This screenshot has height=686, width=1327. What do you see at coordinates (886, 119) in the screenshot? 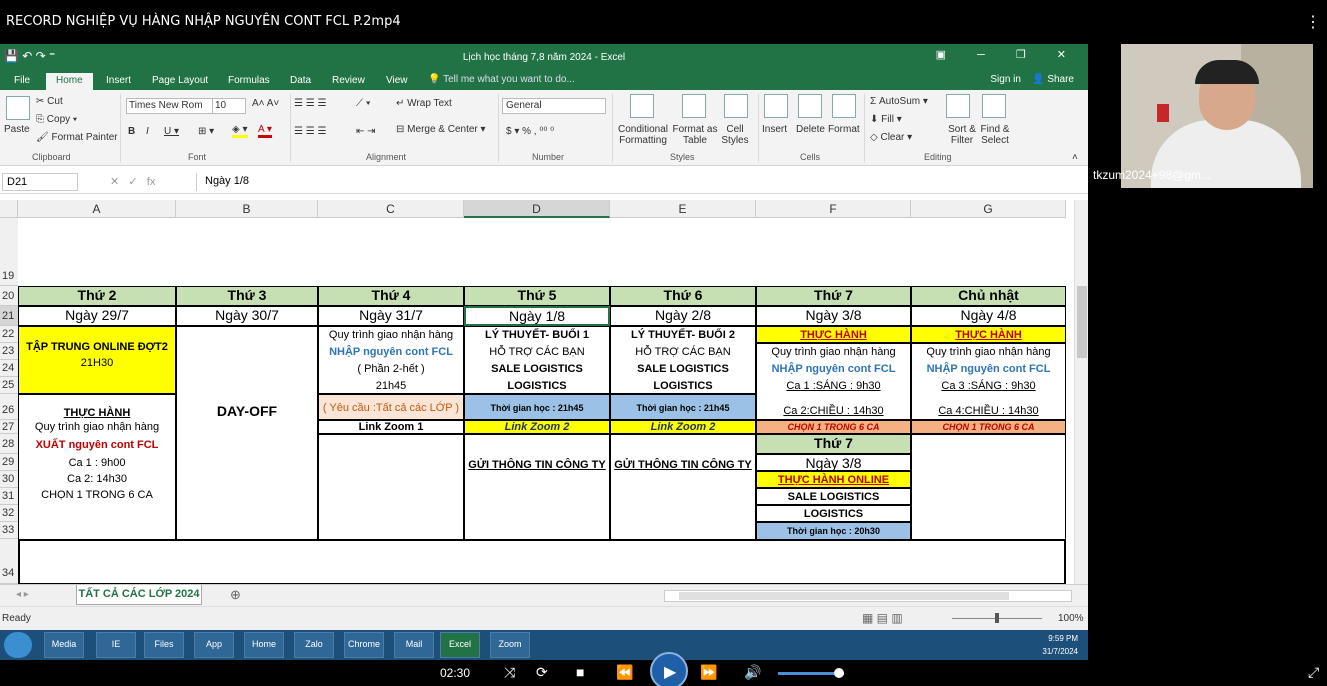
I see `fill-button: ⬇ Fill ▾` at bounding box center [886, 119].